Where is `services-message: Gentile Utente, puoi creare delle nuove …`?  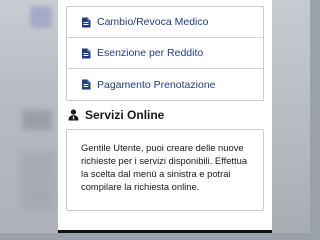 services-message: Gentile Utente, puoi creare delle nuove … is located at coordinates (164, 167).